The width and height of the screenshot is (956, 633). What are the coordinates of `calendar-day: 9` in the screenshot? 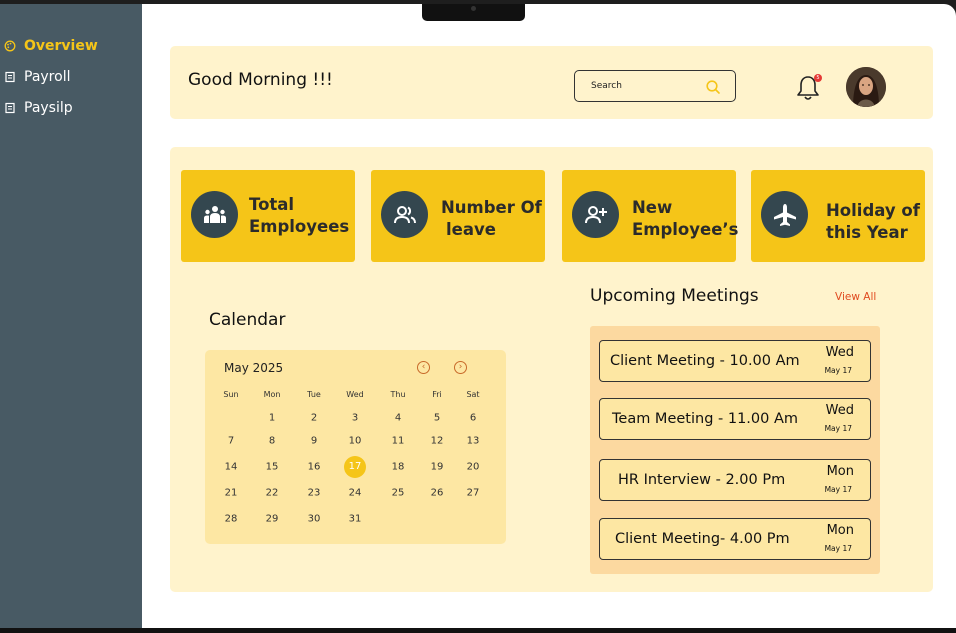 It's located at (314, 441).